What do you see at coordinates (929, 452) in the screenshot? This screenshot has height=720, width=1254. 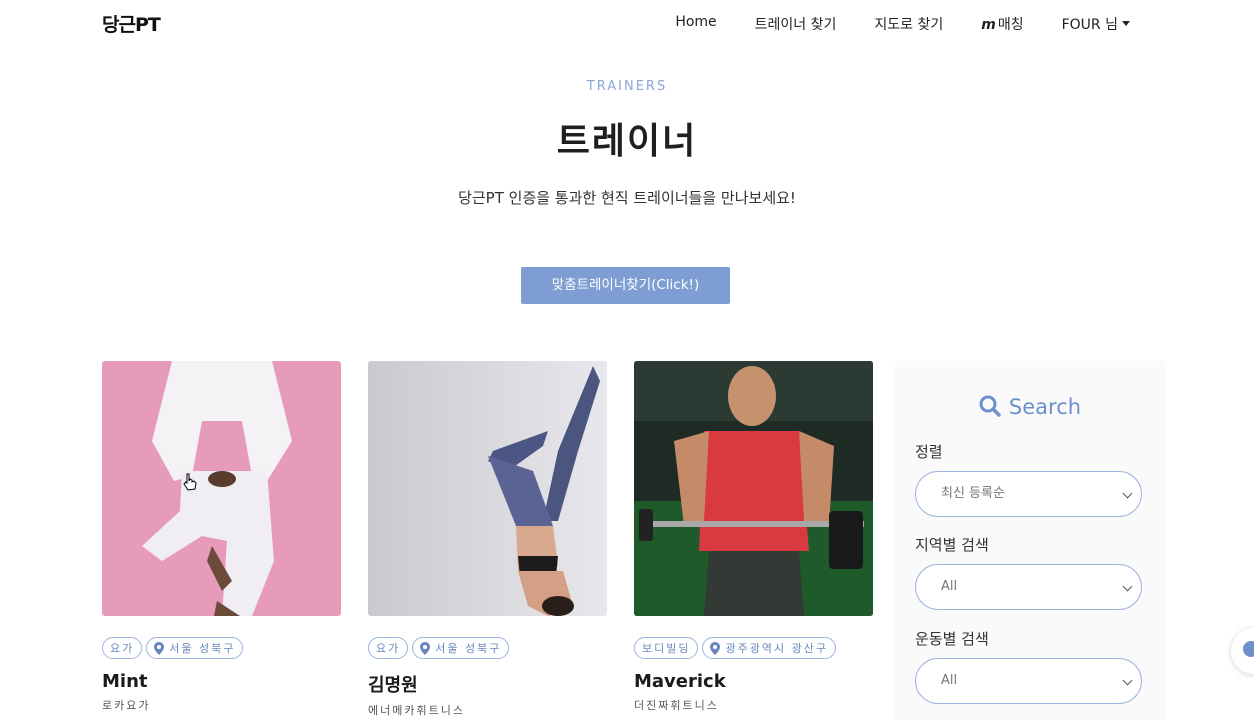 I see `sort-label: 정렬` at bounding box center [929, 452].